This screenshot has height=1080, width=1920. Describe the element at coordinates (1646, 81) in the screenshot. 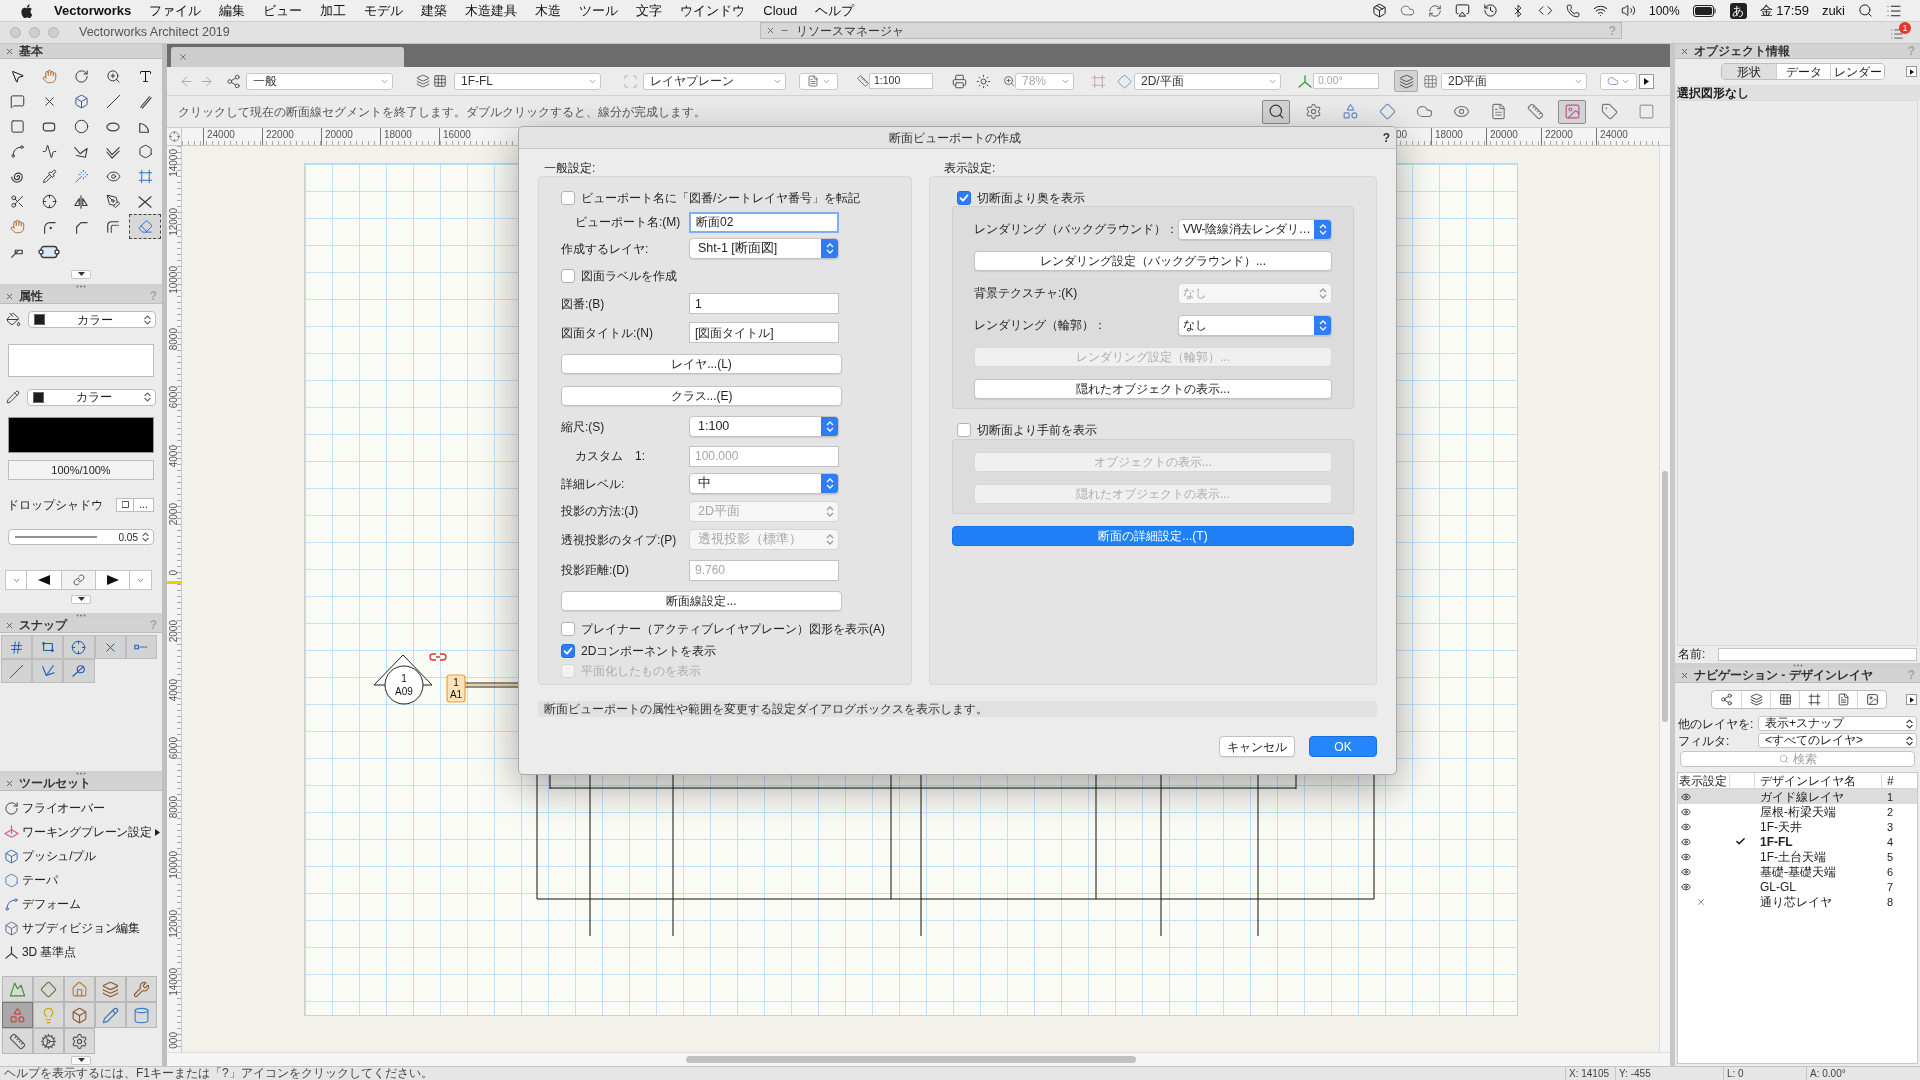

I see `toolbar-menu-button` at that location.